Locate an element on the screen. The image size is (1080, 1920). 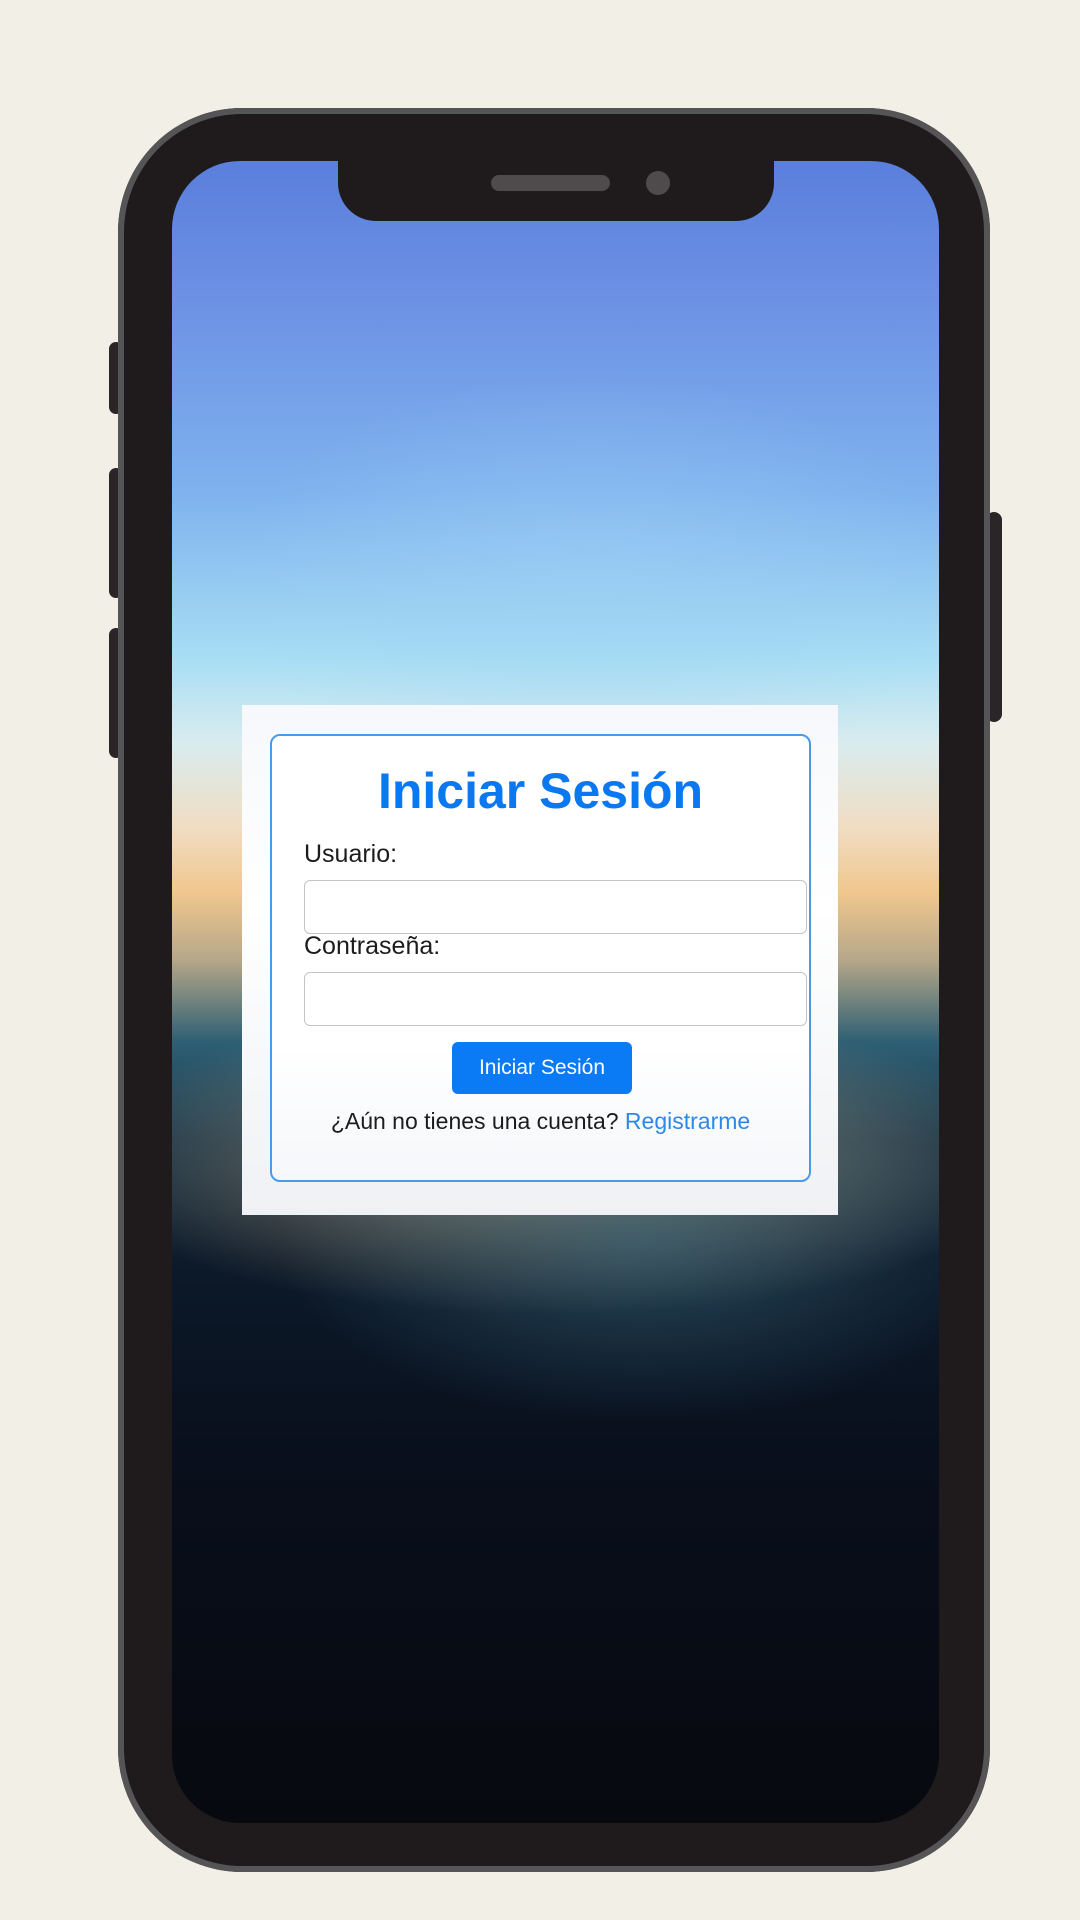
login-title: Iniciar Sesión is located at coordinates (540, 791).